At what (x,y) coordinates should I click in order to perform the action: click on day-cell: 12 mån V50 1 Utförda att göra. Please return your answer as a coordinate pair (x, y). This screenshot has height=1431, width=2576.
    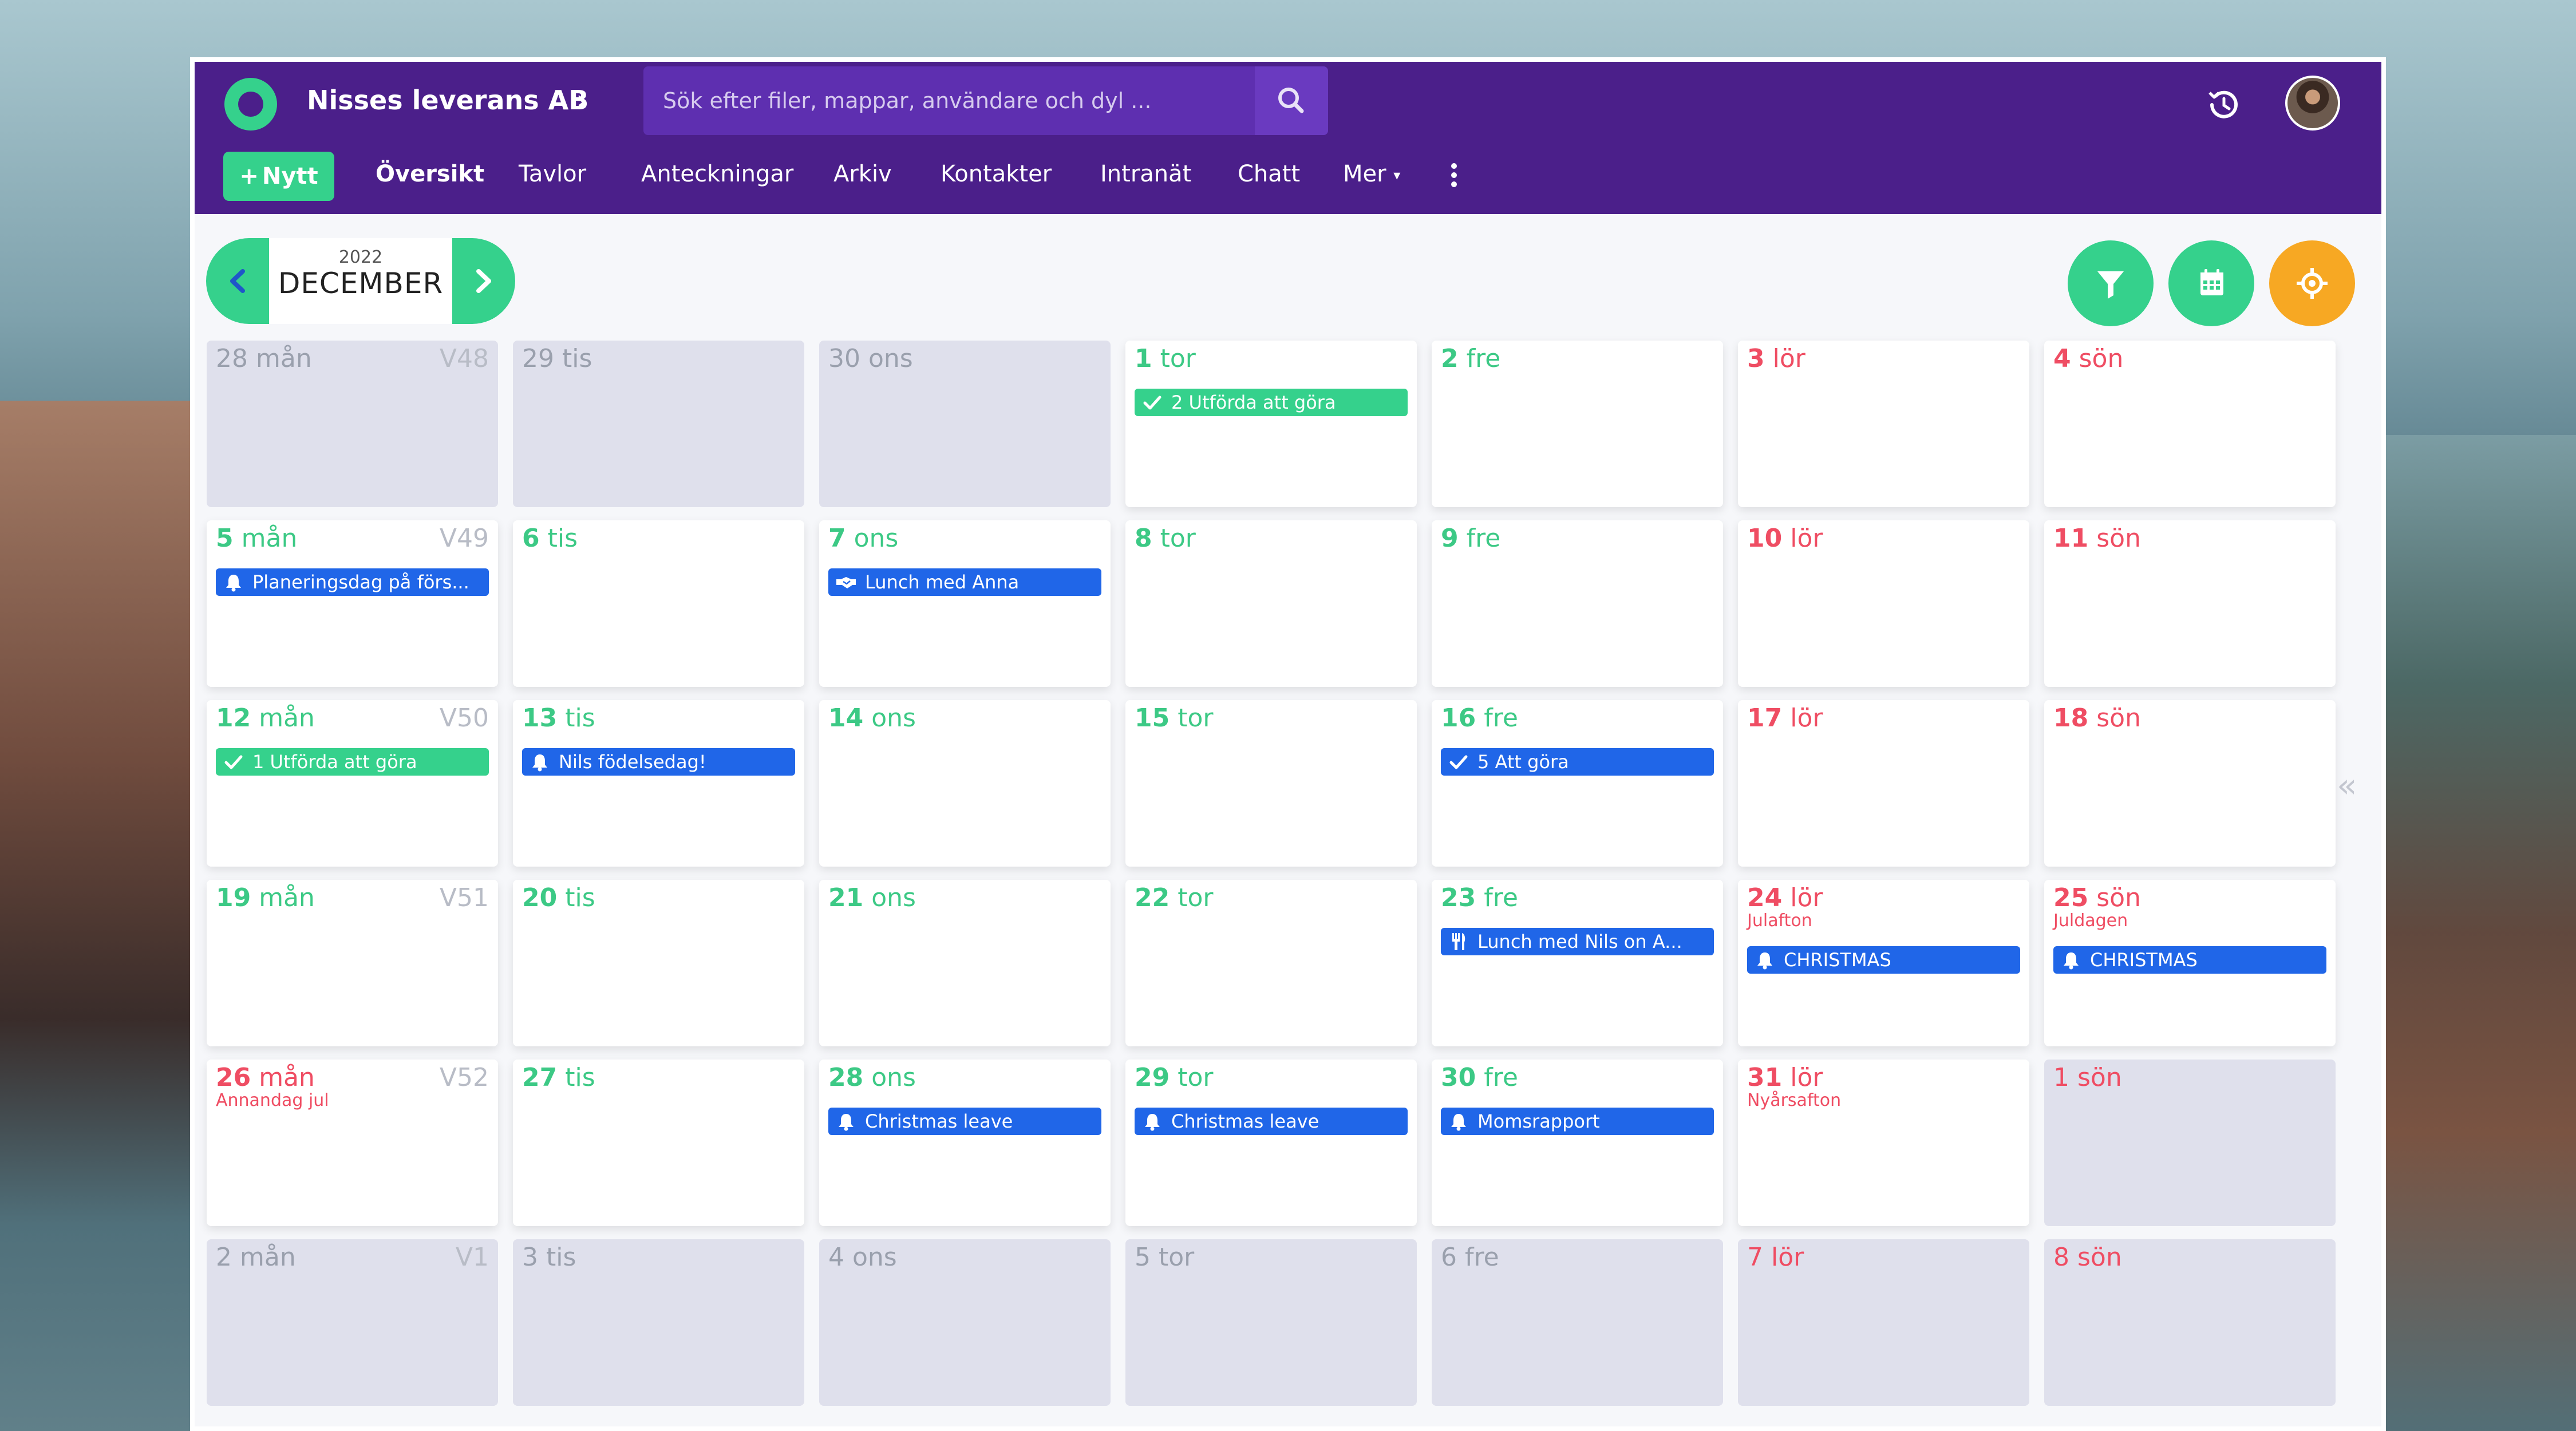
    Looking at the image, I should click on (352, 783).